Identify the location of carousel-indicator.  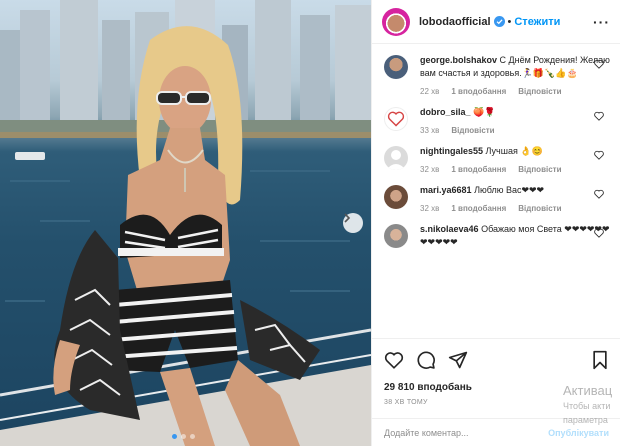
(183, 436).